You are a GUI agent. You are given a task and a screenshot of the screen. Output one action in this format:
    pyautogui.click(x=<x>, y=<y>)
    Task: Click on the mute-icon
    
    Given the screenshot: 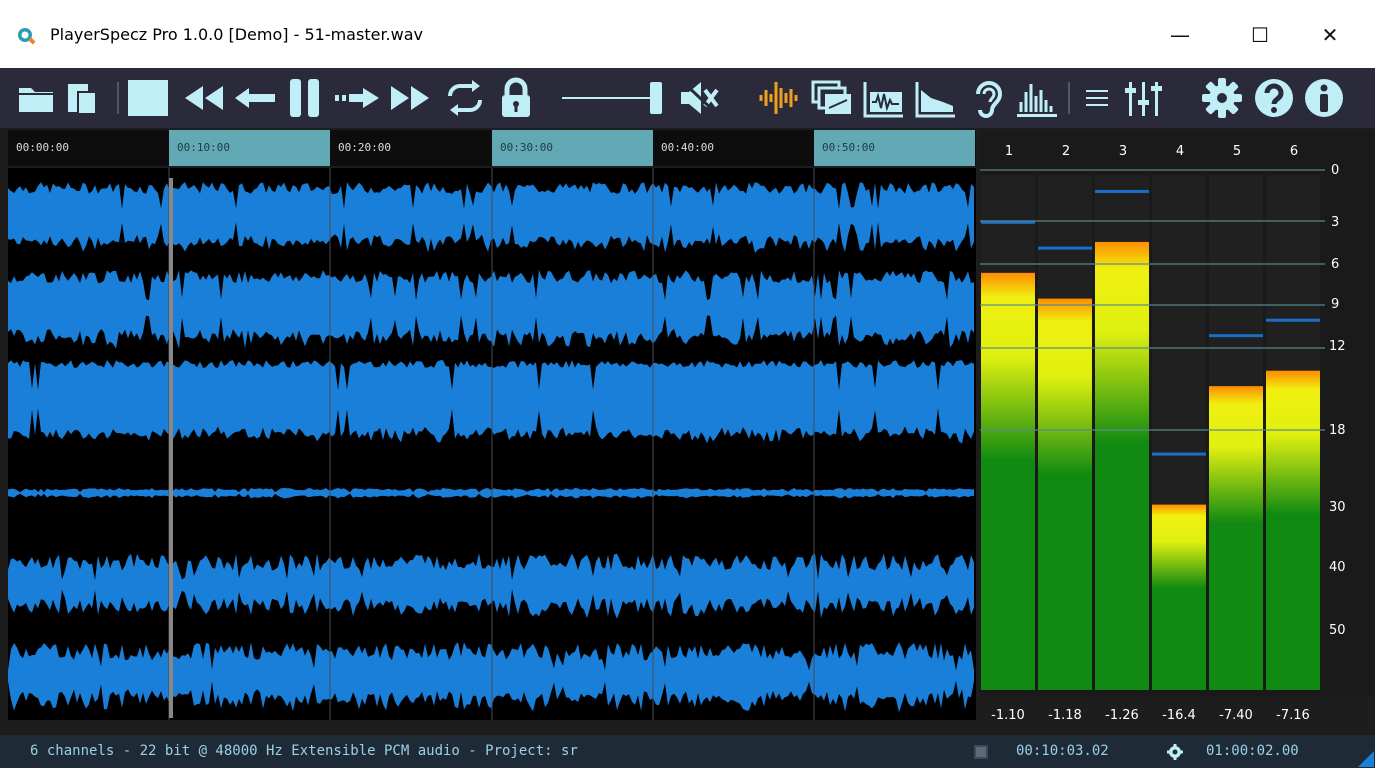 What is the action you would take?
    pyautogui.click(x=699, y=98)
    